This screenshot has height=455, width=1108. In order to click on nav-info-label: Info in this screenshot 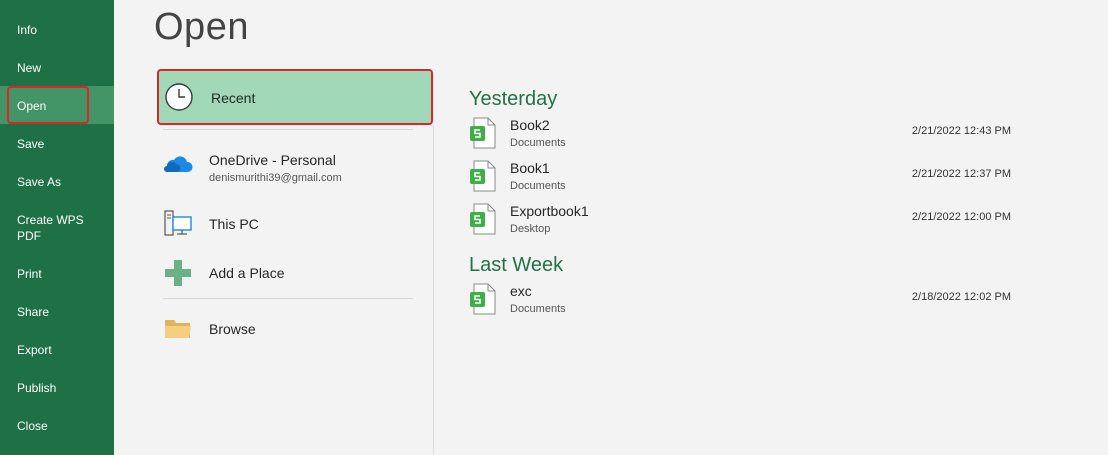, I will do `click(27, 30)`.